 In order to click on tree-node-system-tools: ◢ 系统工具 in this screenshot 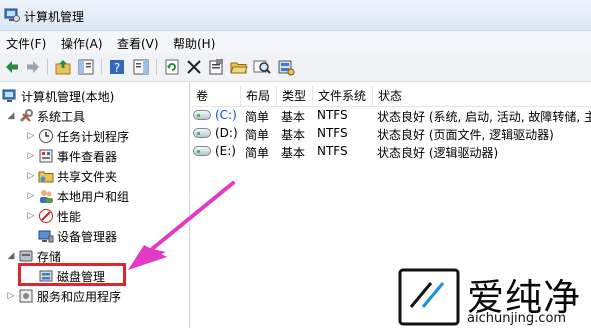, I will do `click(45, 116)`.